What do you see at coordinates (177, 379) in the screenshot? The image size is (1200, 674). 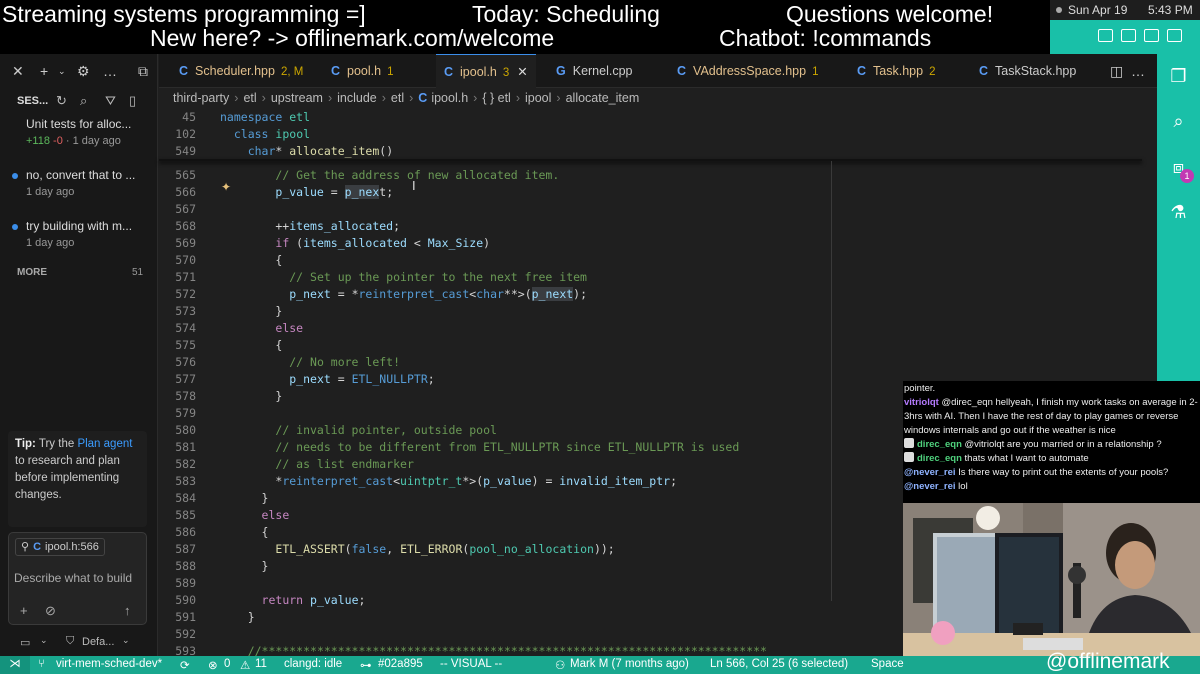 I see `line-number: 577` at bounding box center [177, 379].